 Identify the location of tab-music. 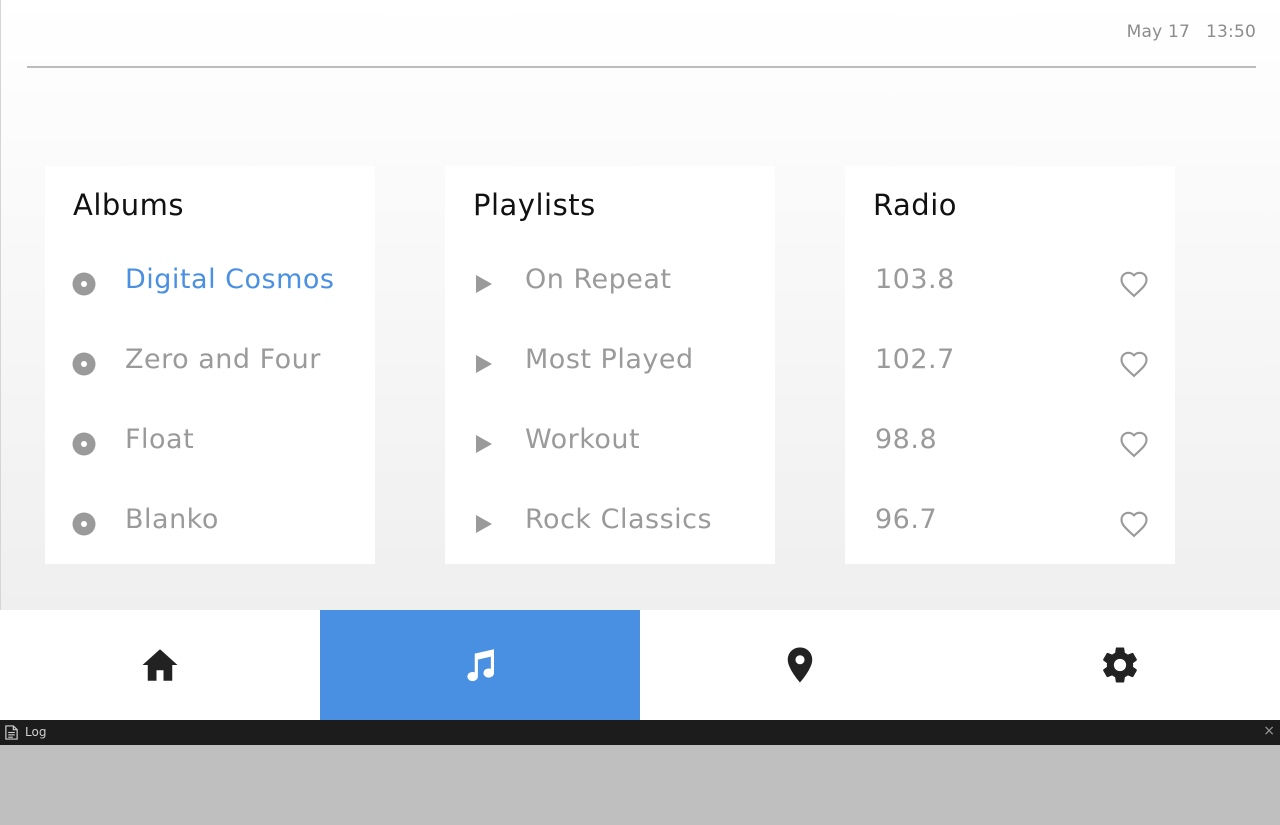
(480, 665).